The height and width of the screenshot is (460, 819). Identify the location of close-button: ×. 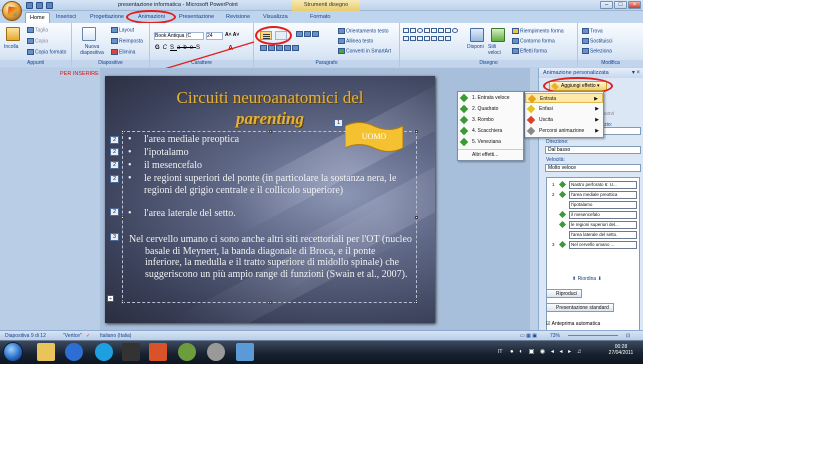
(634, 5).